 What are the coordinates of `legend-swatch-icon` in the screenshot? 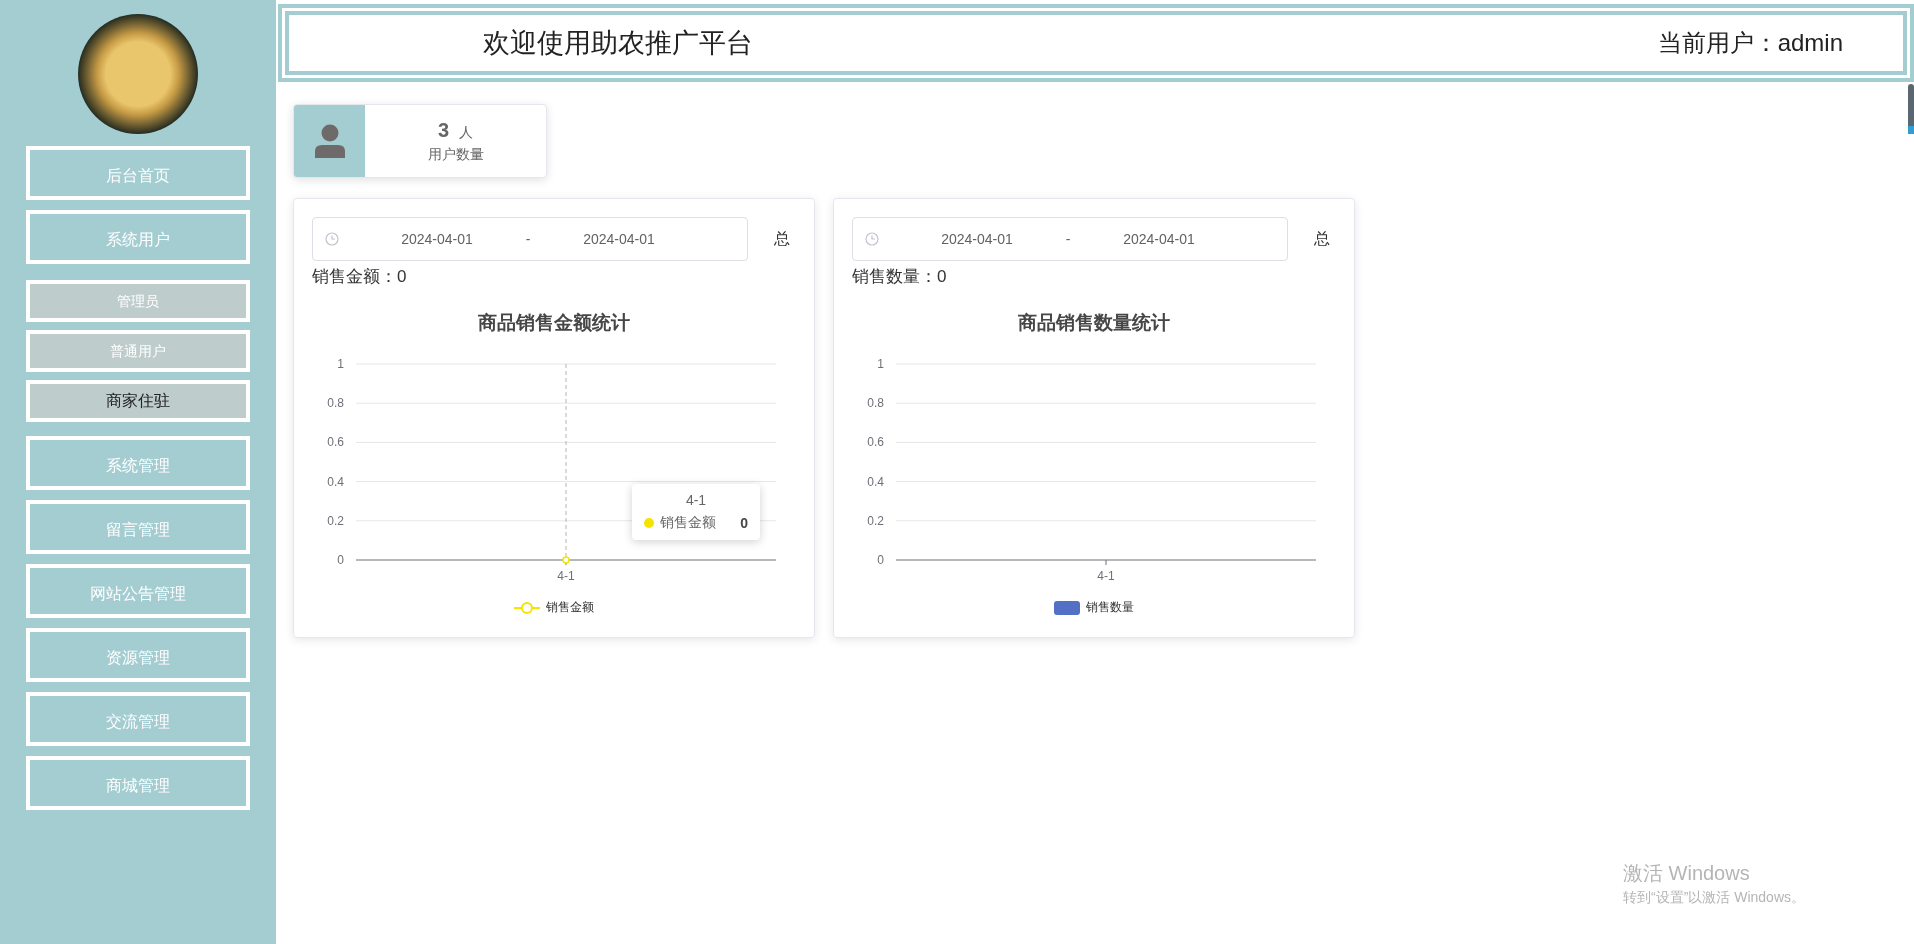 It's located at (1067, 607).